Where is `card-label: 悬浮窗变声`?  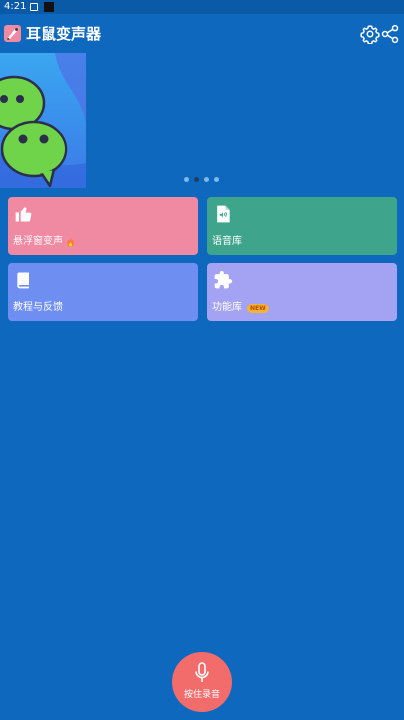 card-label: 悬浮窗变声 is located at coordinates (38, 241).